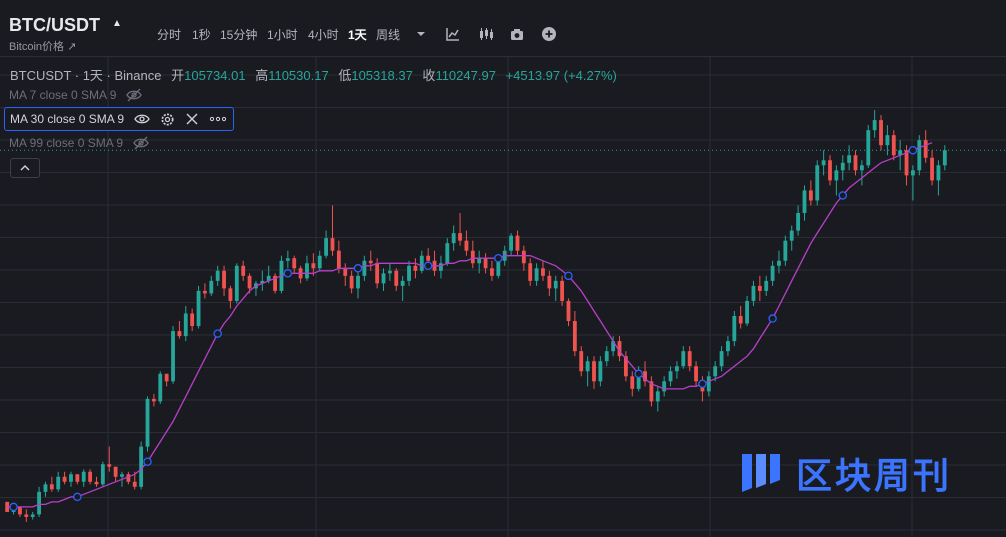  What do you see at coordinates (421, 34) in the screenshot?
I see `dropdown-caret-icon` at bounding box center [421, 34].